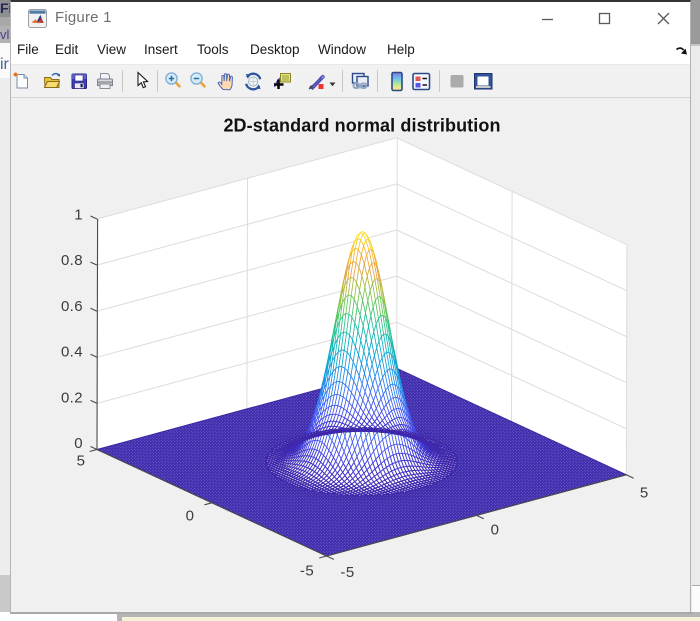  I want to click on svg-text: 0.8, so click(72, 260).